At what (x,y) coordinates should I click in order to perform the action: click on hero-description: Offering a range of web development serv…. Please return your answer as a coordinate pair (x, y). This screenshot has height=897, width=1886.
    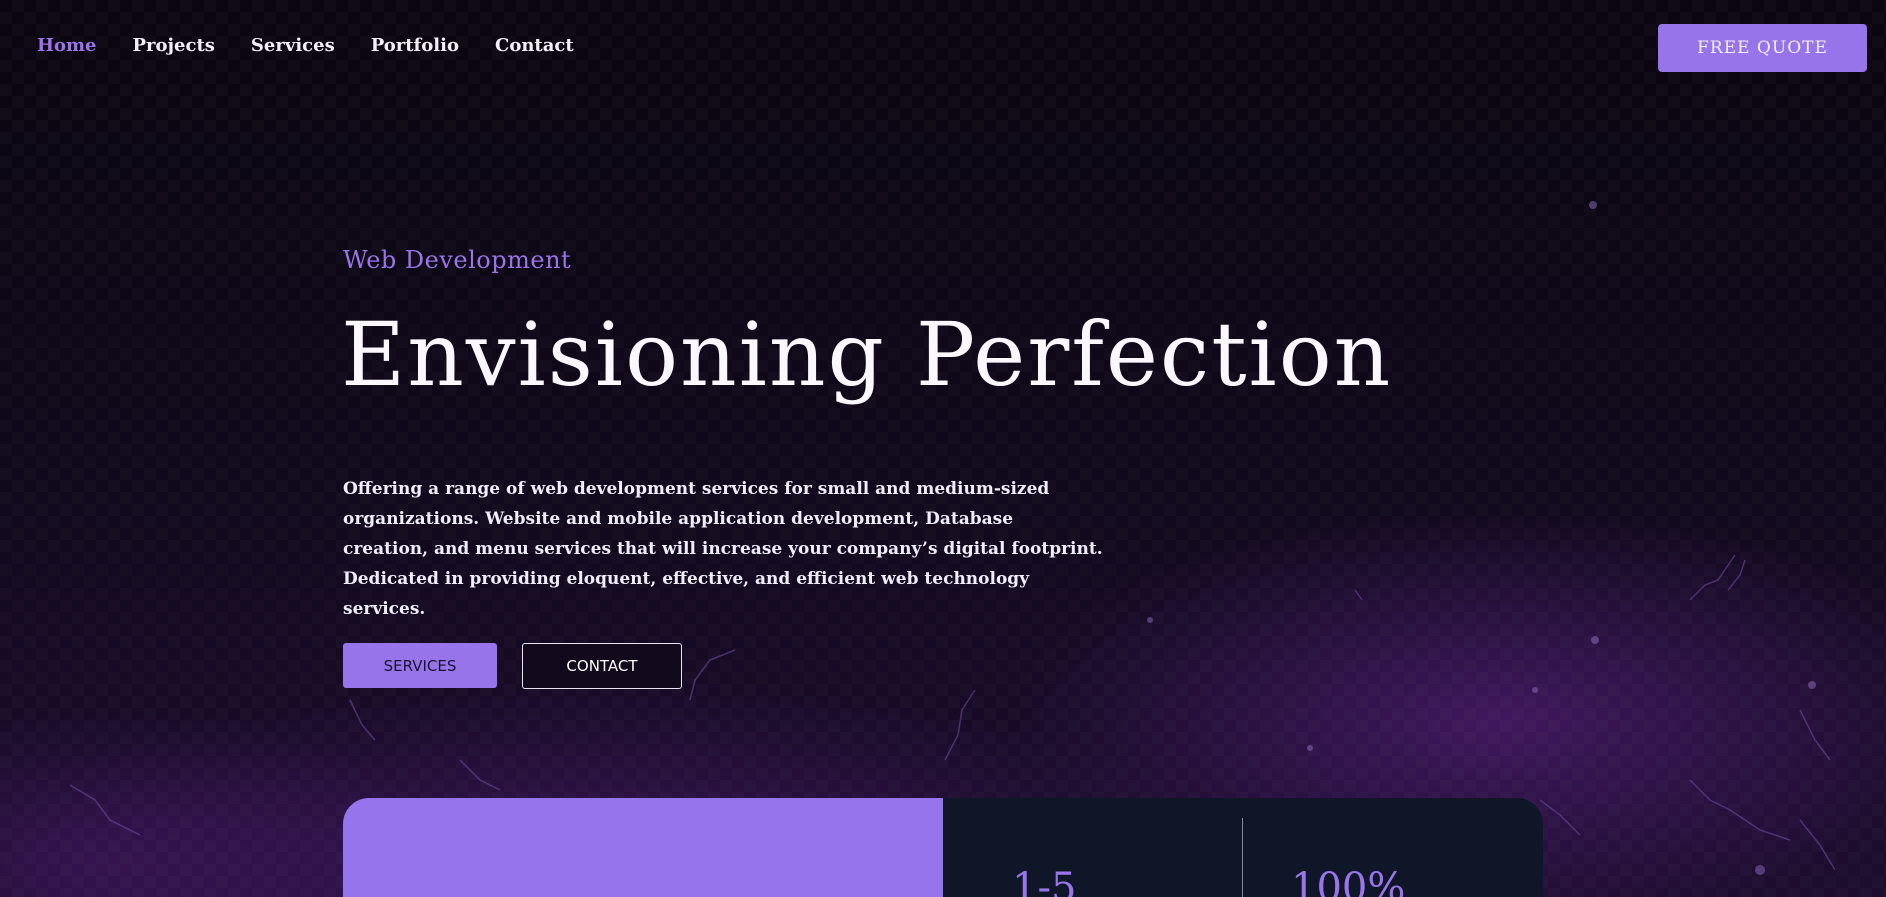
    Looking at the image, I should click on (723, 549).